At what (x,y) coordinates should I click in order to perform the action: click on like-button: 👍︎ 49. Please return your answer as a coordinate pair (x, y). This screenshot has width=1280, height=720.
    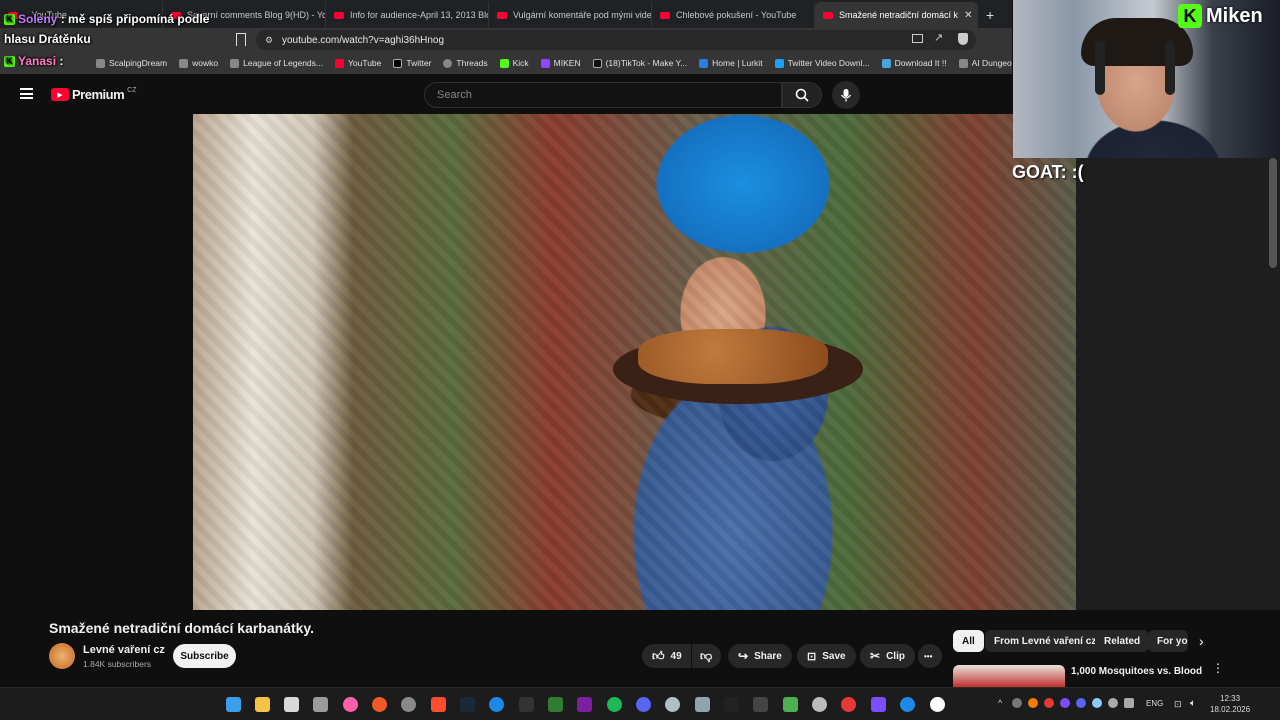
    Looking at the image, I should click on (666, 656).